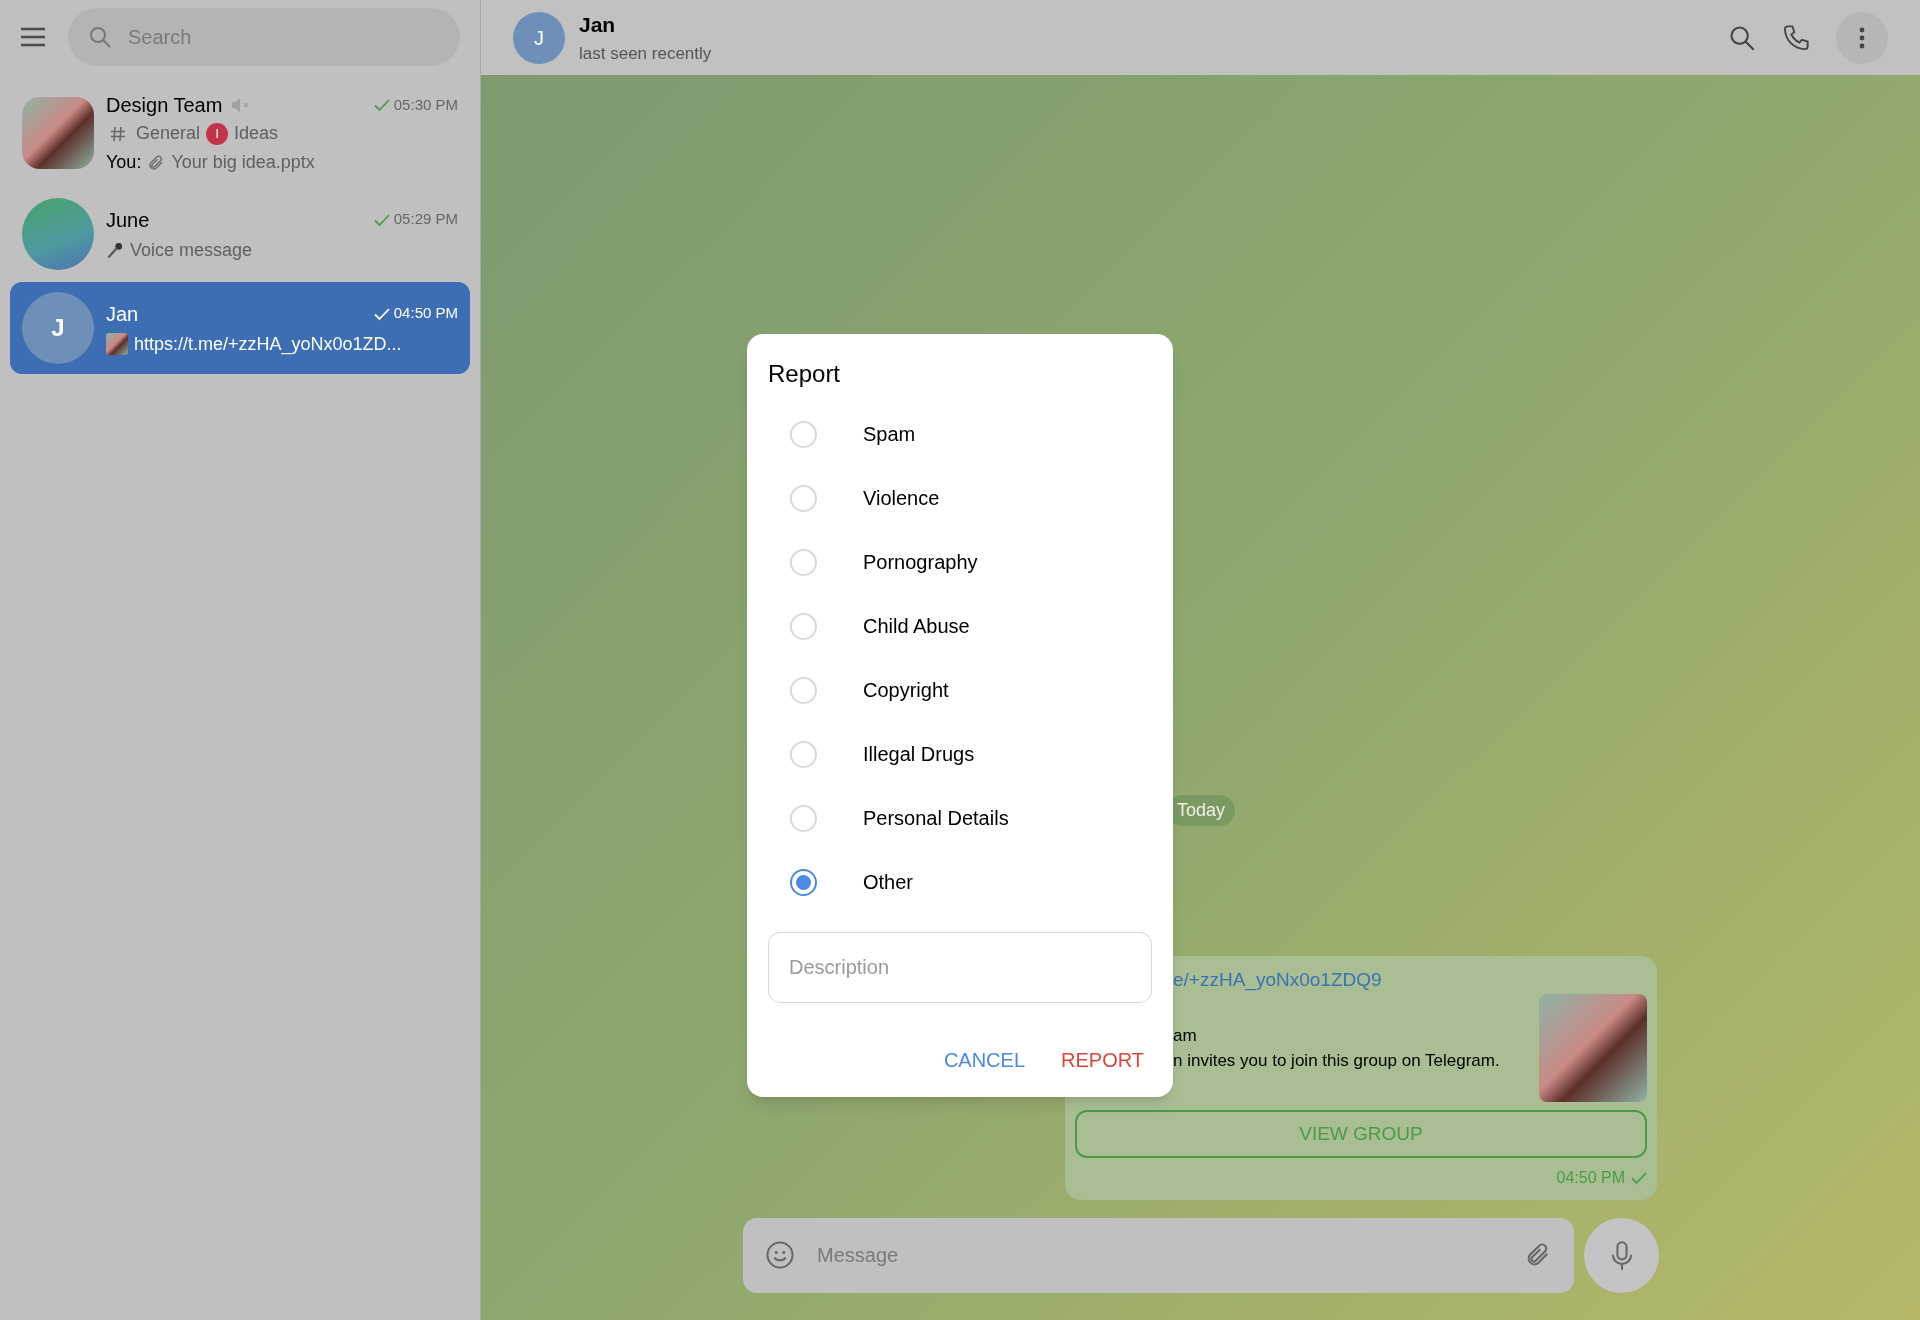 The width and height of the screenshot is (1920, 1320). Describe the element at coordinates (805, 374) in the screenshot. I see `dialog-title: Report` at that location.